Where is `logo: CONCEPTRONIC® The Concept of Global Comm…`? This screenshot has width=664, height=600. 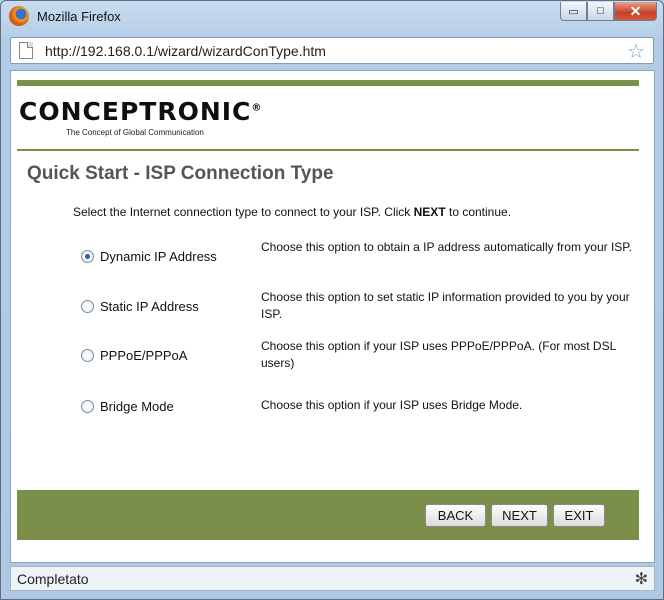
logo: CONCEPTRONIC® The Concept of Global Comm… is located at coordinates (140, 117).